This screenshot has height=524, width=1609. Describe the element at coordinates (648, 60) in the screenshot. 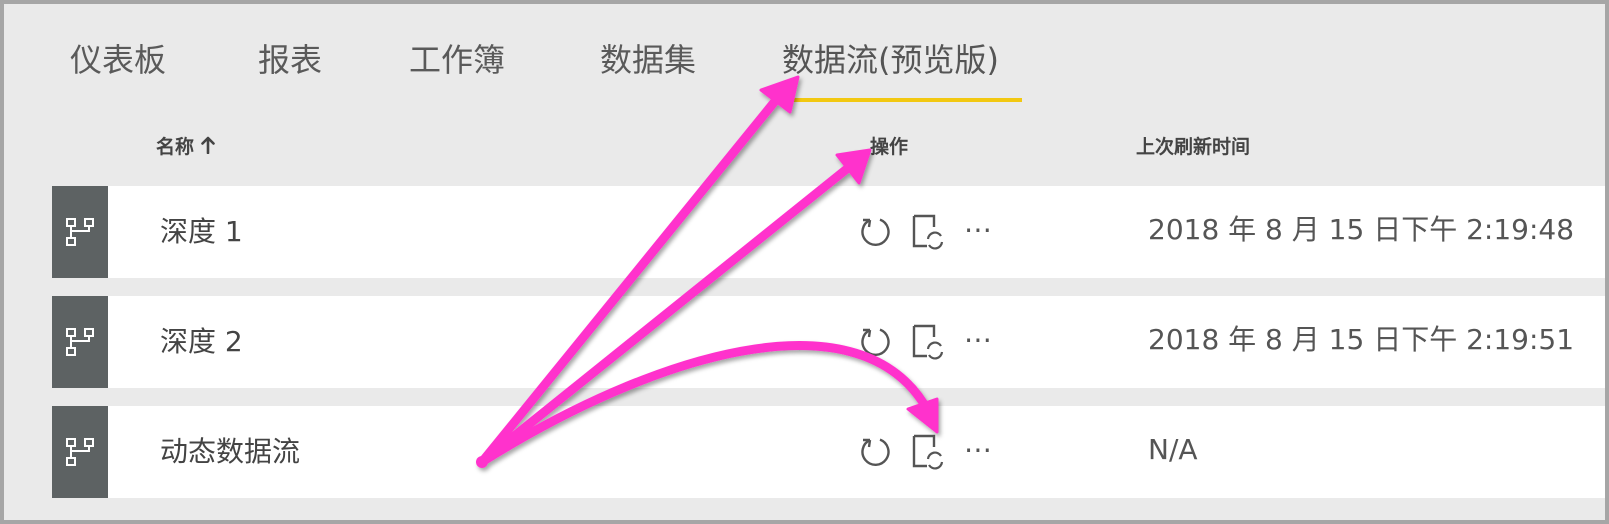

I see `tab-datasets: 数据集` at that location.